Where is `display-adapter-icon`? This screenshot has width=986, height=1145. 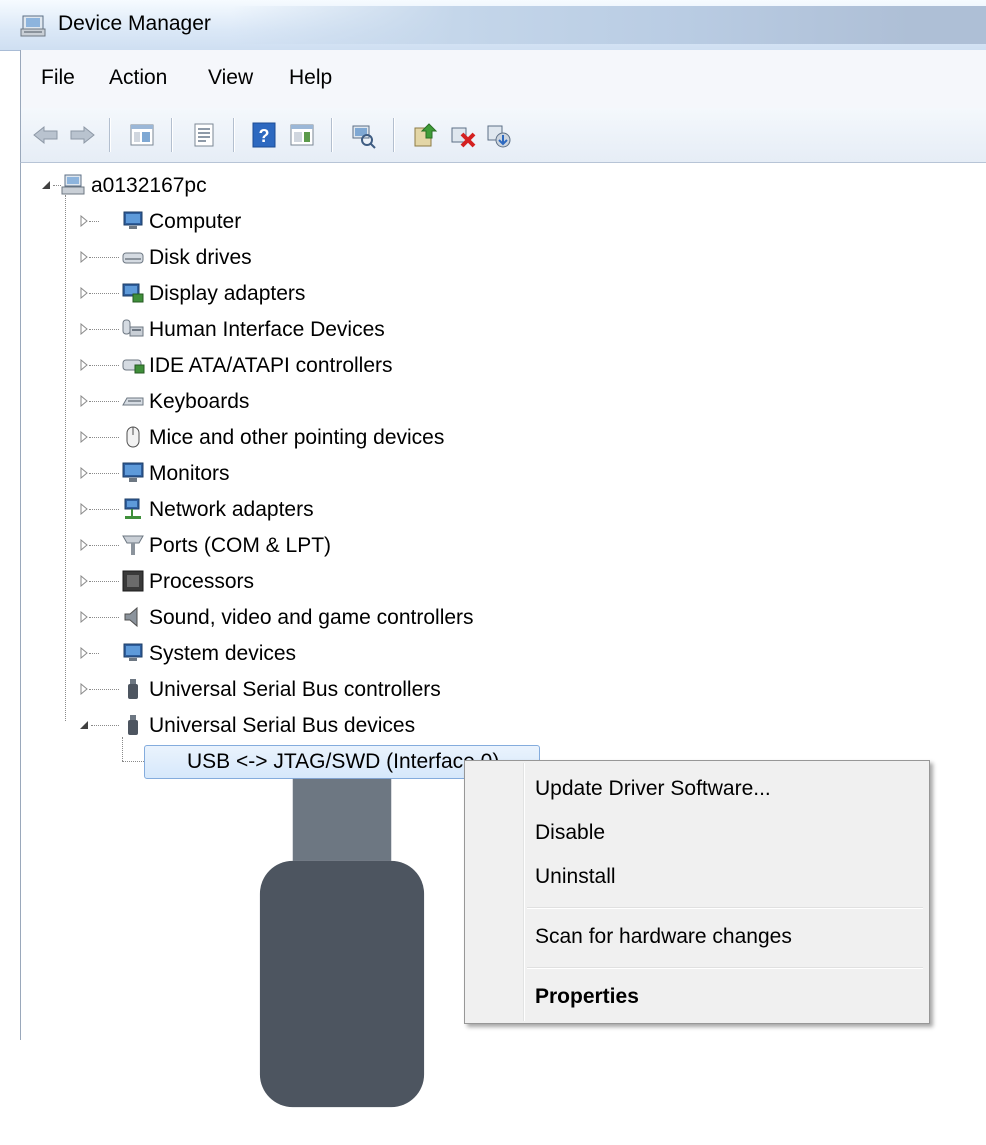
display-adapter-icon is located at coordinates (133, 293).